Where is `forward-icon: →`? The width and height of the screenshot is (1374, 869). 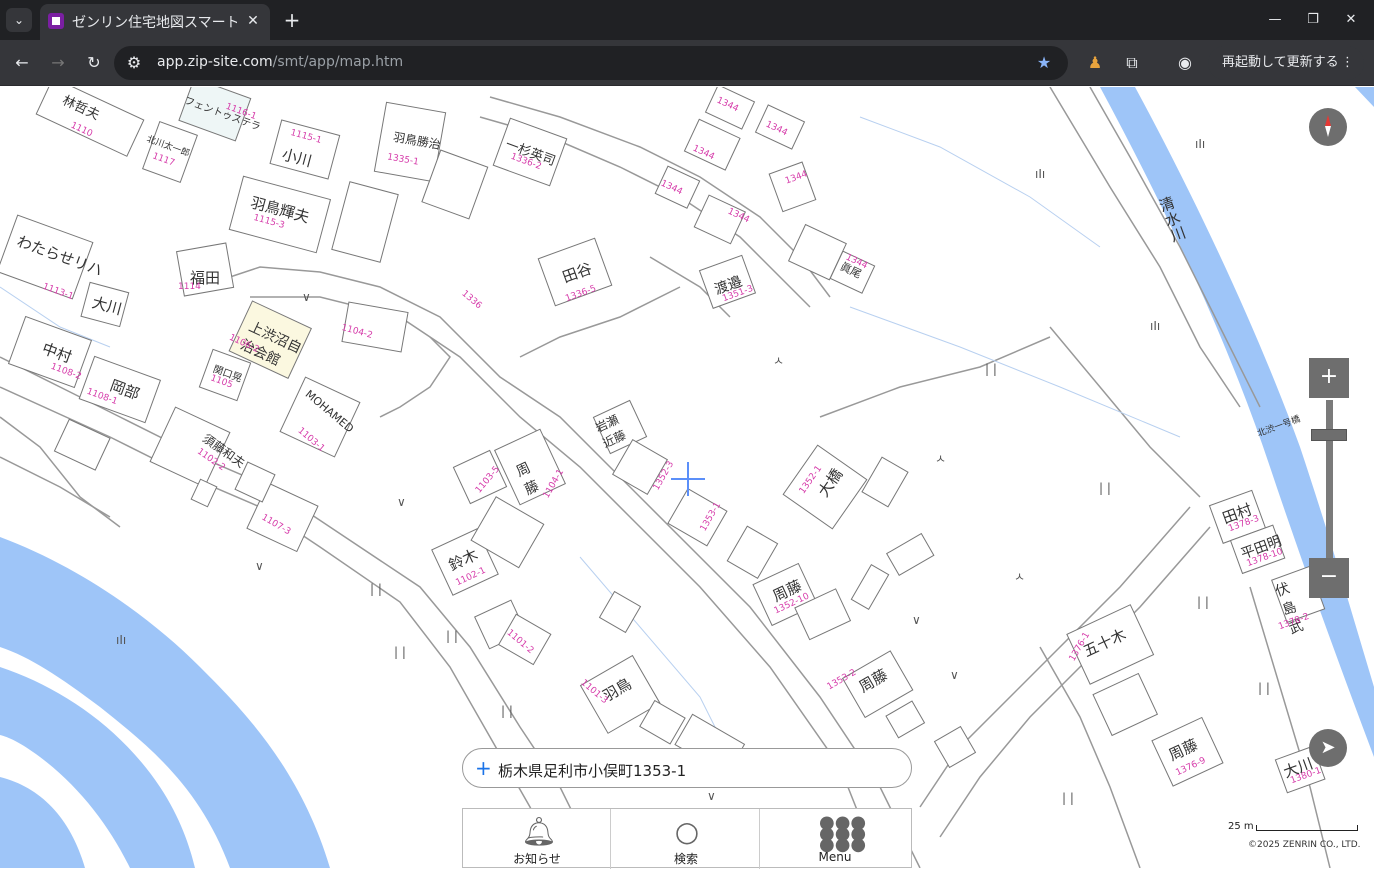
forward-icon: → is located at coordinates (58, 63).